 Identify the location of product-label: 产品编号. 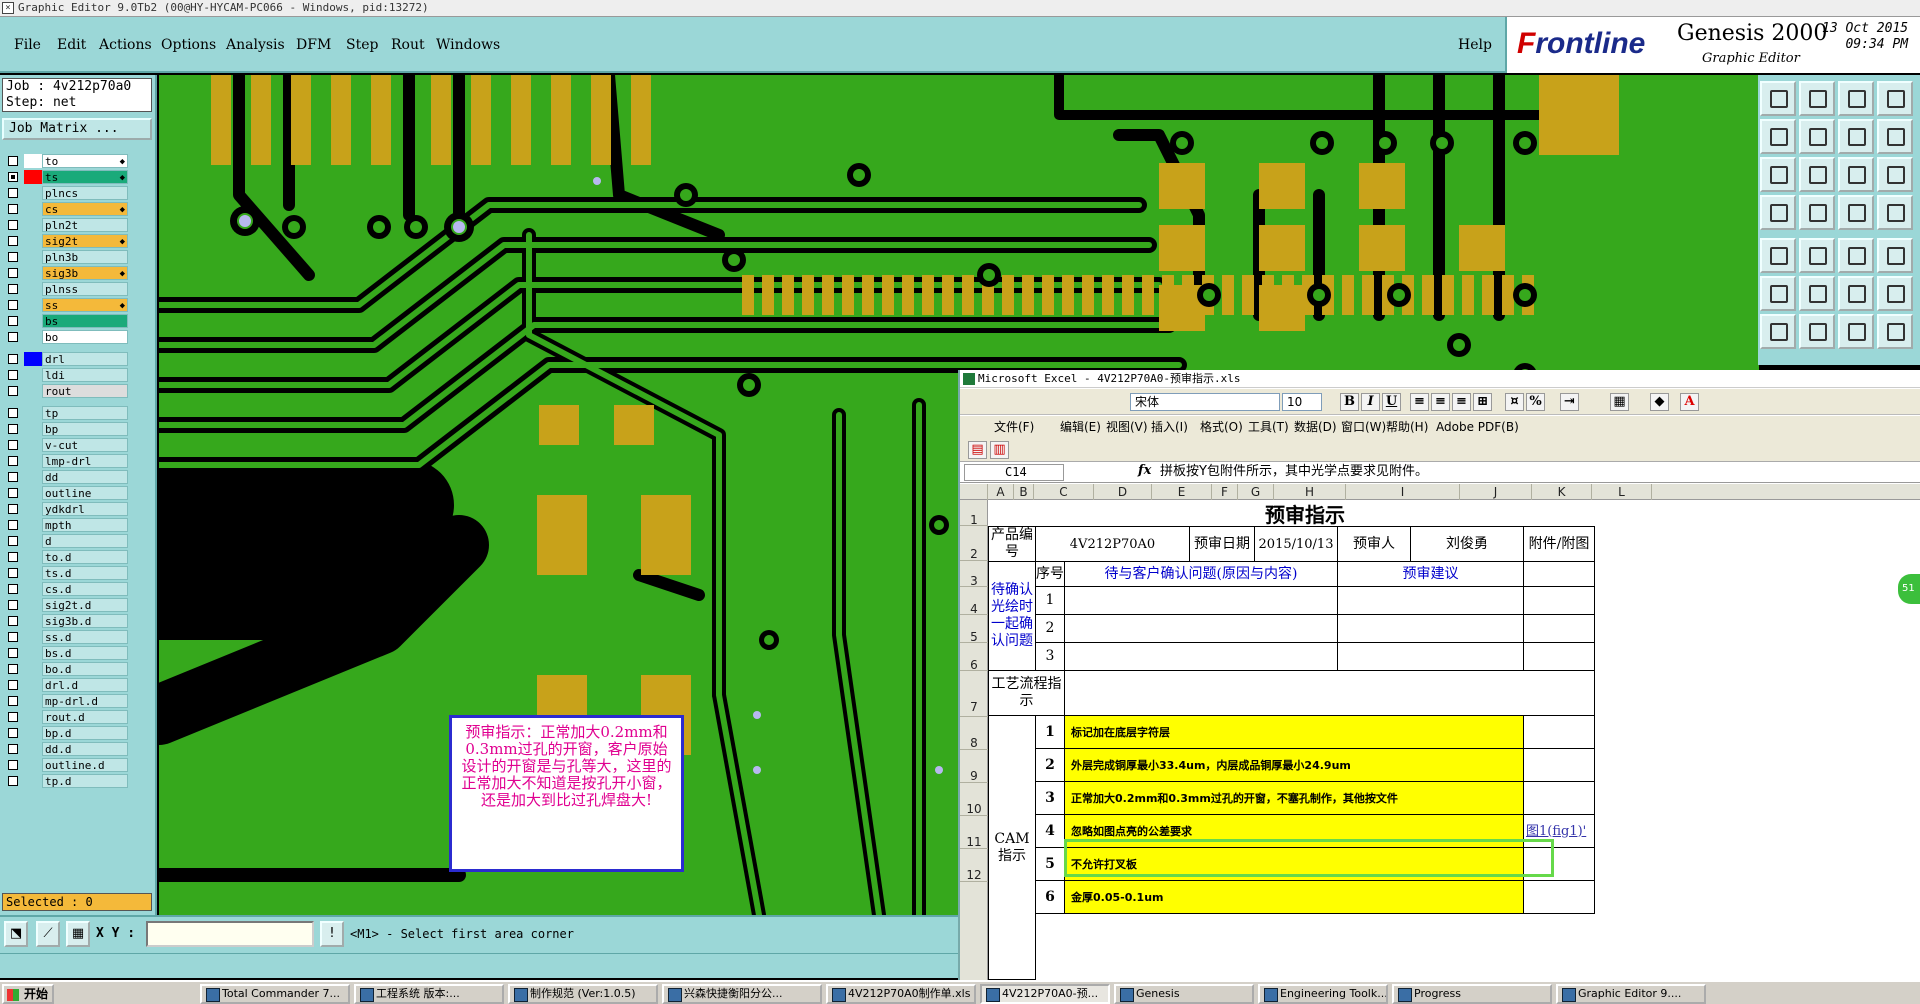
(1012, 544).